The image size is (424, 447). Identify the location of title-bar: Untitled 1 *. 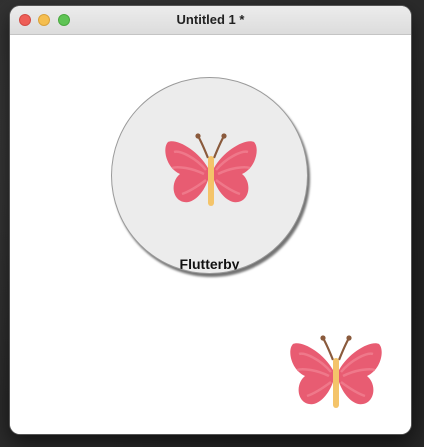
(210, 20).